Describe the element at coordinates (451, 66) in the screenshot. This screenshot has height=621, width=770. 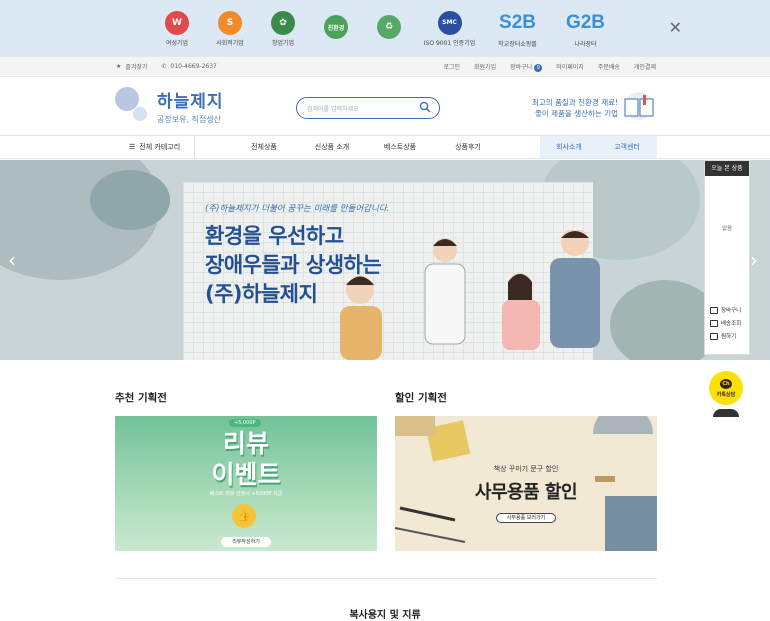
I see `login-link: 로그인` at that location.